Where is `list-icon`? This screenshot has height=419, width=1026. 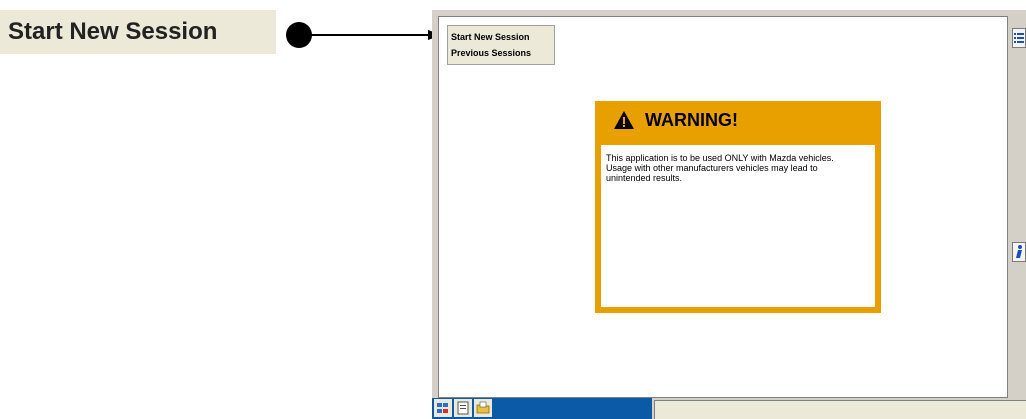 list-icon is located at coordinates (1019, 38).